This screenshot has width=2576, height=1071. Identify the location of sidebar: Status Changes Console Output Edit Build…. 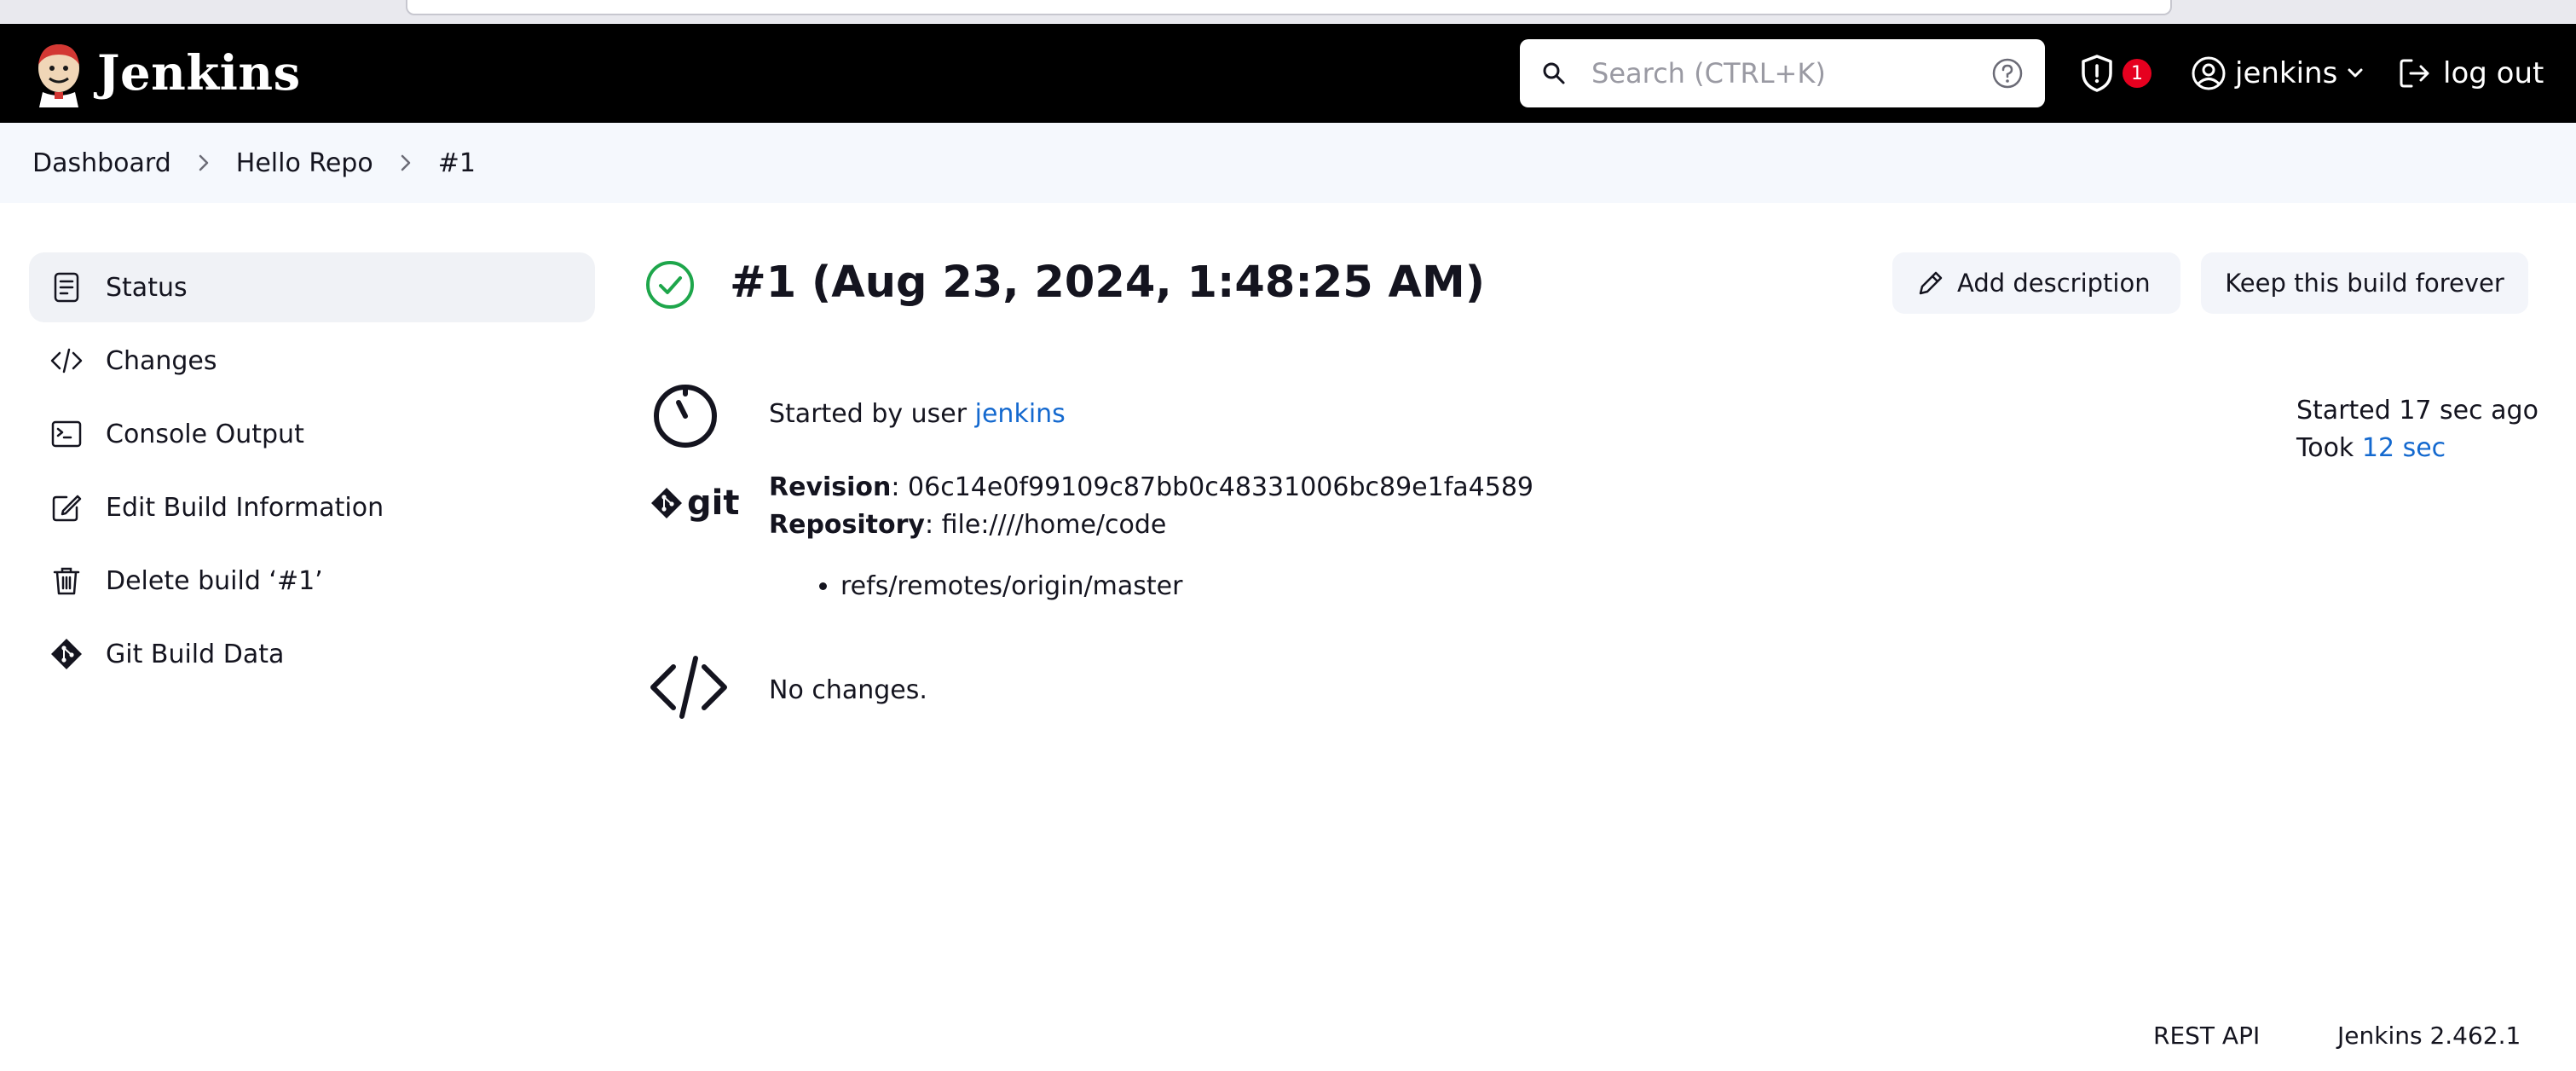
(312, 472).